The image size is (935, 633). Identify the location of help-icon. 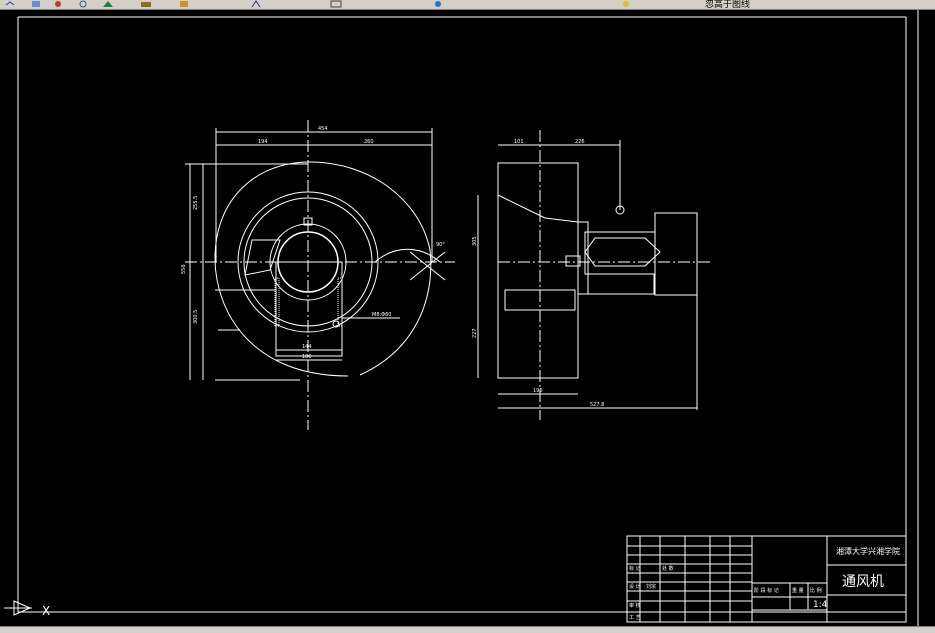
(438, 4).